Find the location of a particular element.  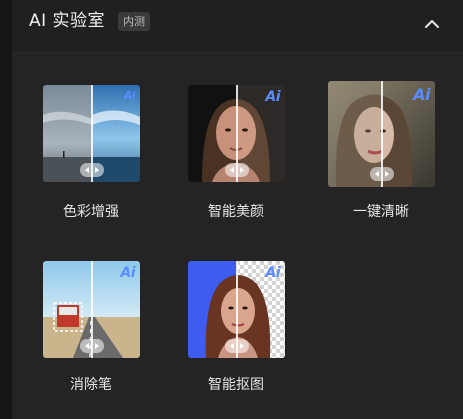

ai-lab-header: AI 实验室 内测 is located at coordinates (237, 26).